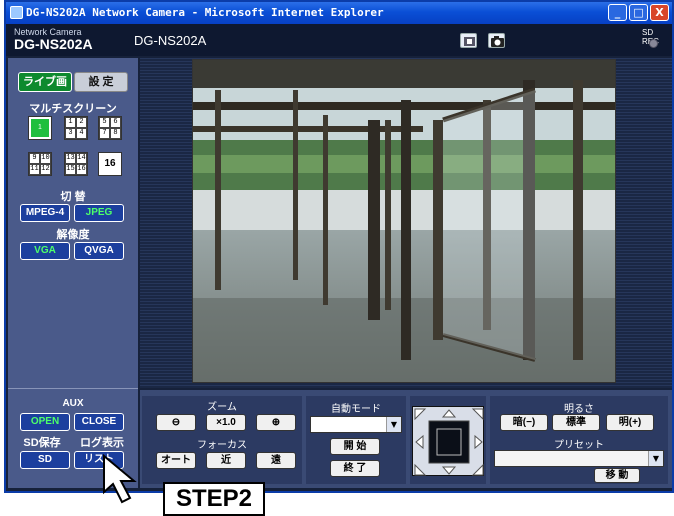 This screenshot has width=674, height=516. Describe the element at coordinates (104, 122) in the screenshot. I see `grid-cell: 5` at that location.